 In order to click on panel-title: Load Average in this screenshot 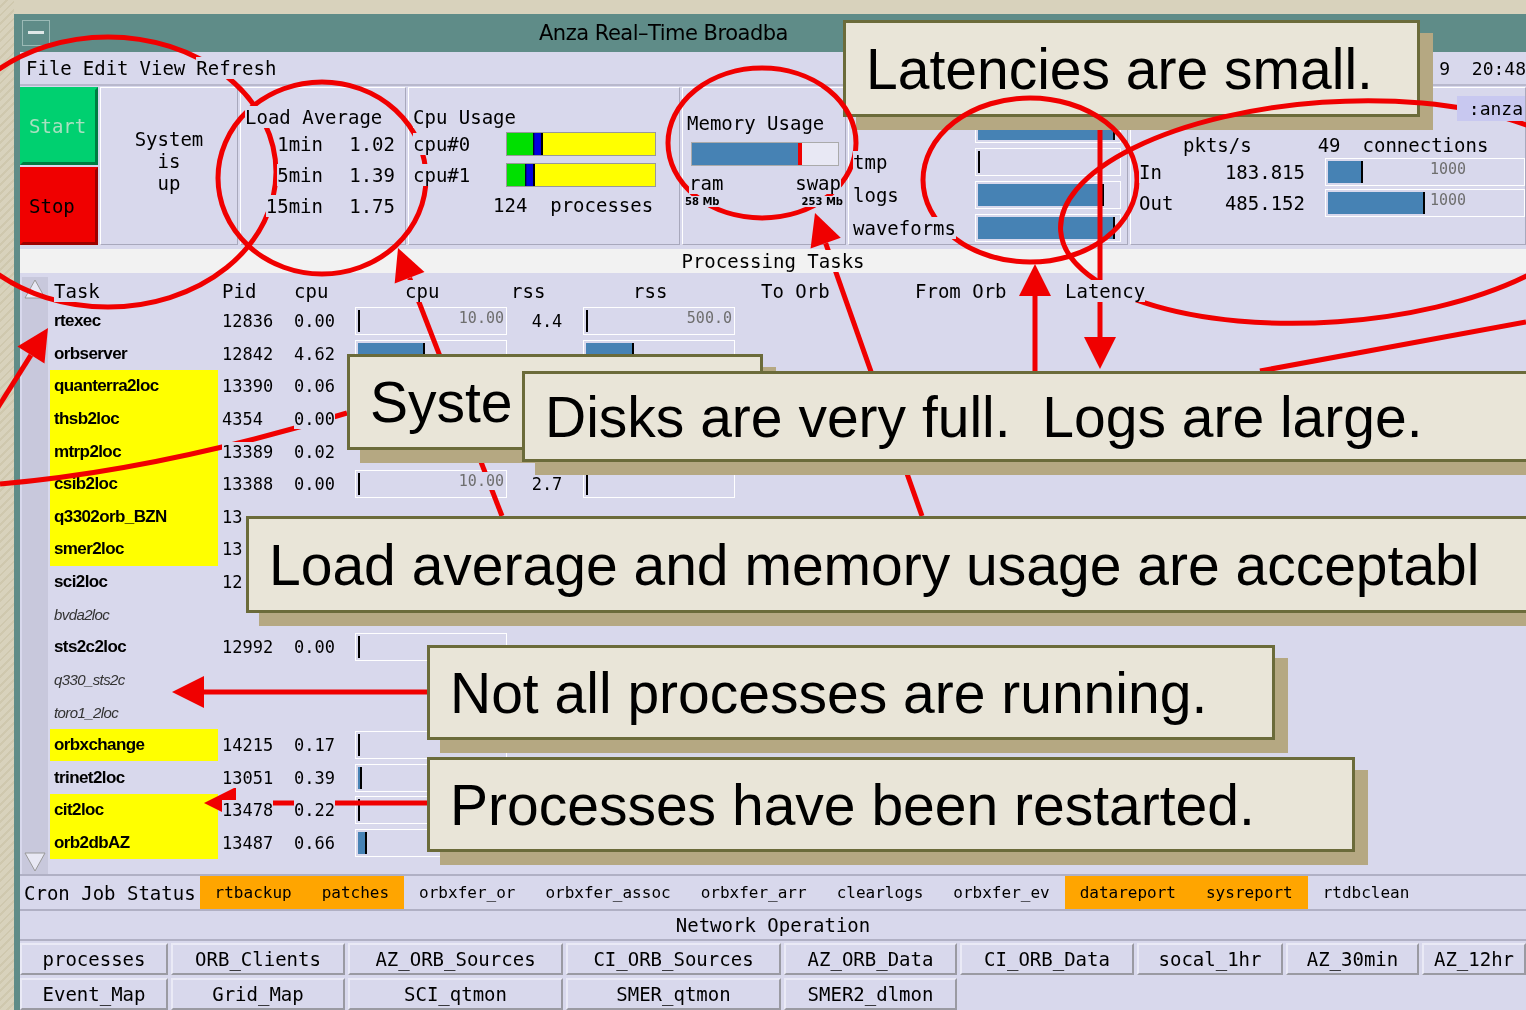, I will do `click(314, 117)`.